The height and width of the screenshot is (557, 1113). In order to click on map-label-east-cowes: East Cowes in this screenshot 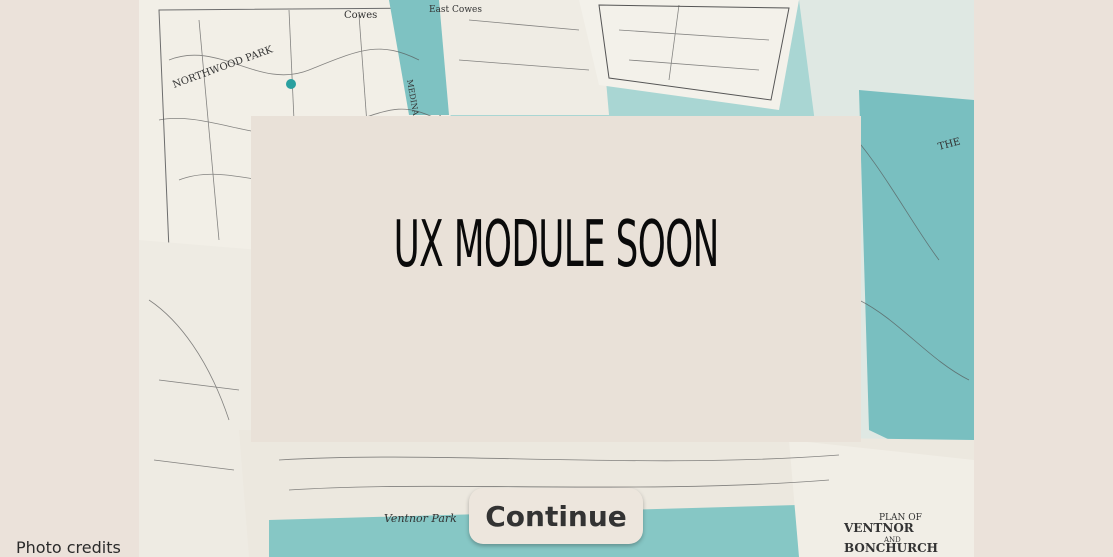, I will do `click(455, 10)`.